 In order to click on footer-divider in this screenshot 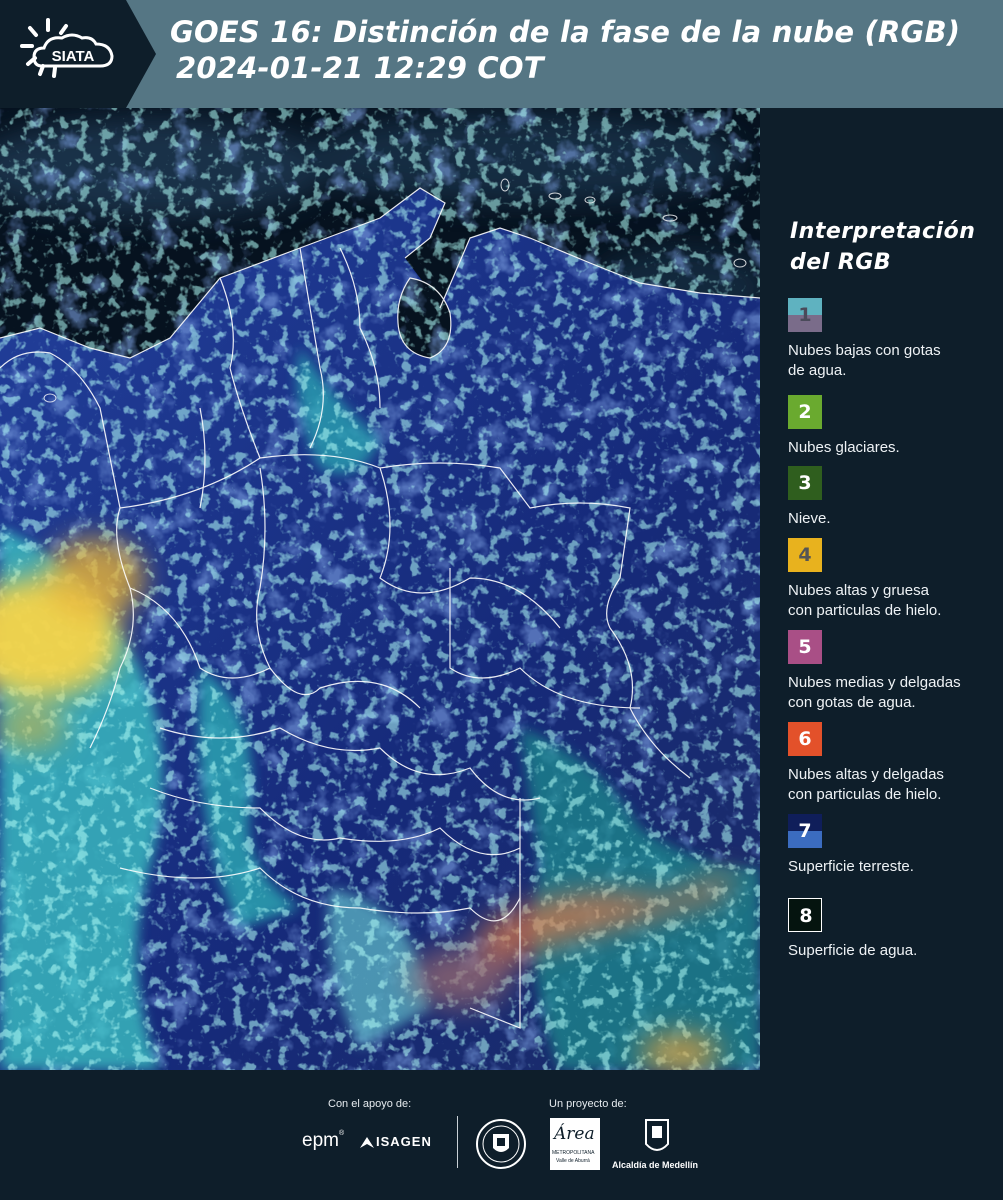, I will do `click(457, 1142)`.